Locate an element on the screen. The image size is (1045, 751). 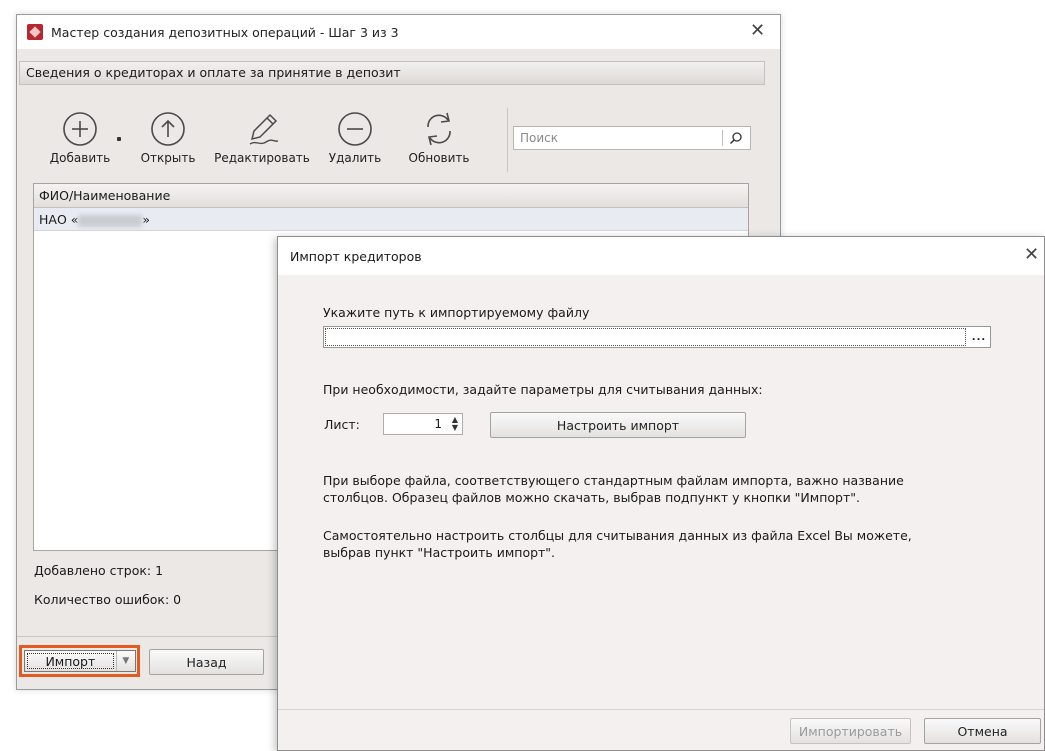
import-dialog-titlebar: Импорт кредиторов is located at coordinates (661, 256).